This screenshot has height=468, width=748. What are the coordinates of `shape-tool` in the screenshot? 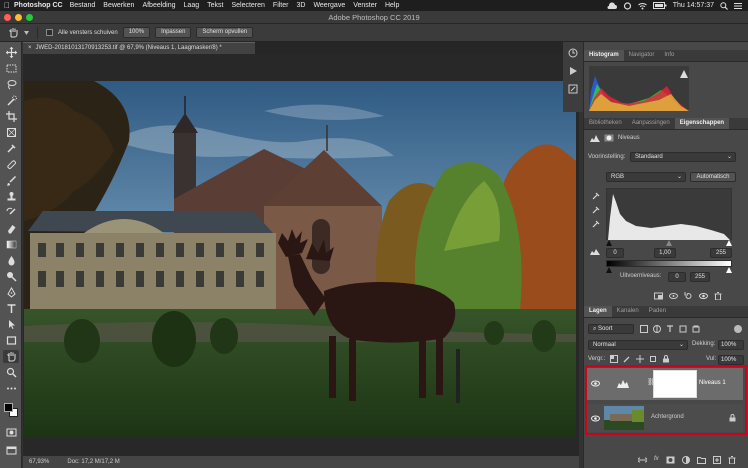 It's located at (11, 340).